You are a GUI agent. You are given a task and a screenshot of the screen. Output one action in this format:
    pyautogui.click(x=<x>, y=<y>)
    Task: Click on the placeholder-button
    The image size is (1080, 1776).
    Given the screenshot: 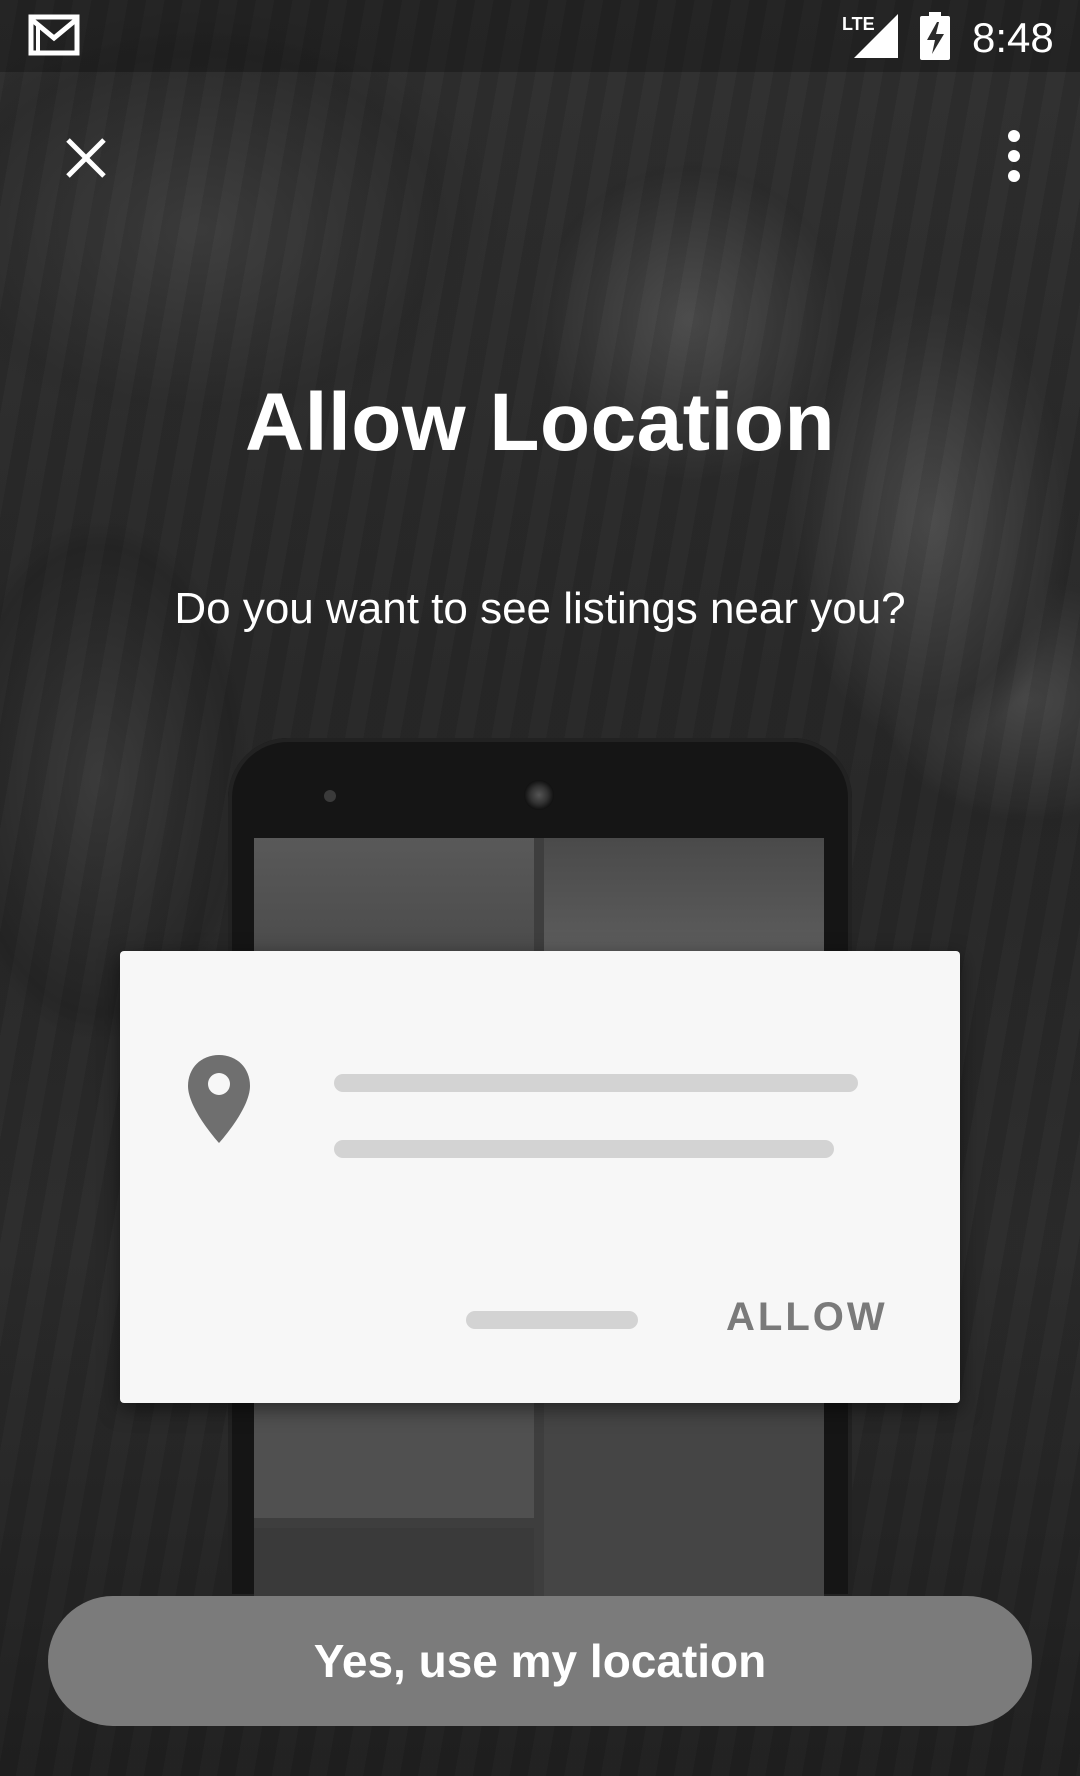 What is the action you would take?
    pyautogui.click(x=552, y=1320)
    